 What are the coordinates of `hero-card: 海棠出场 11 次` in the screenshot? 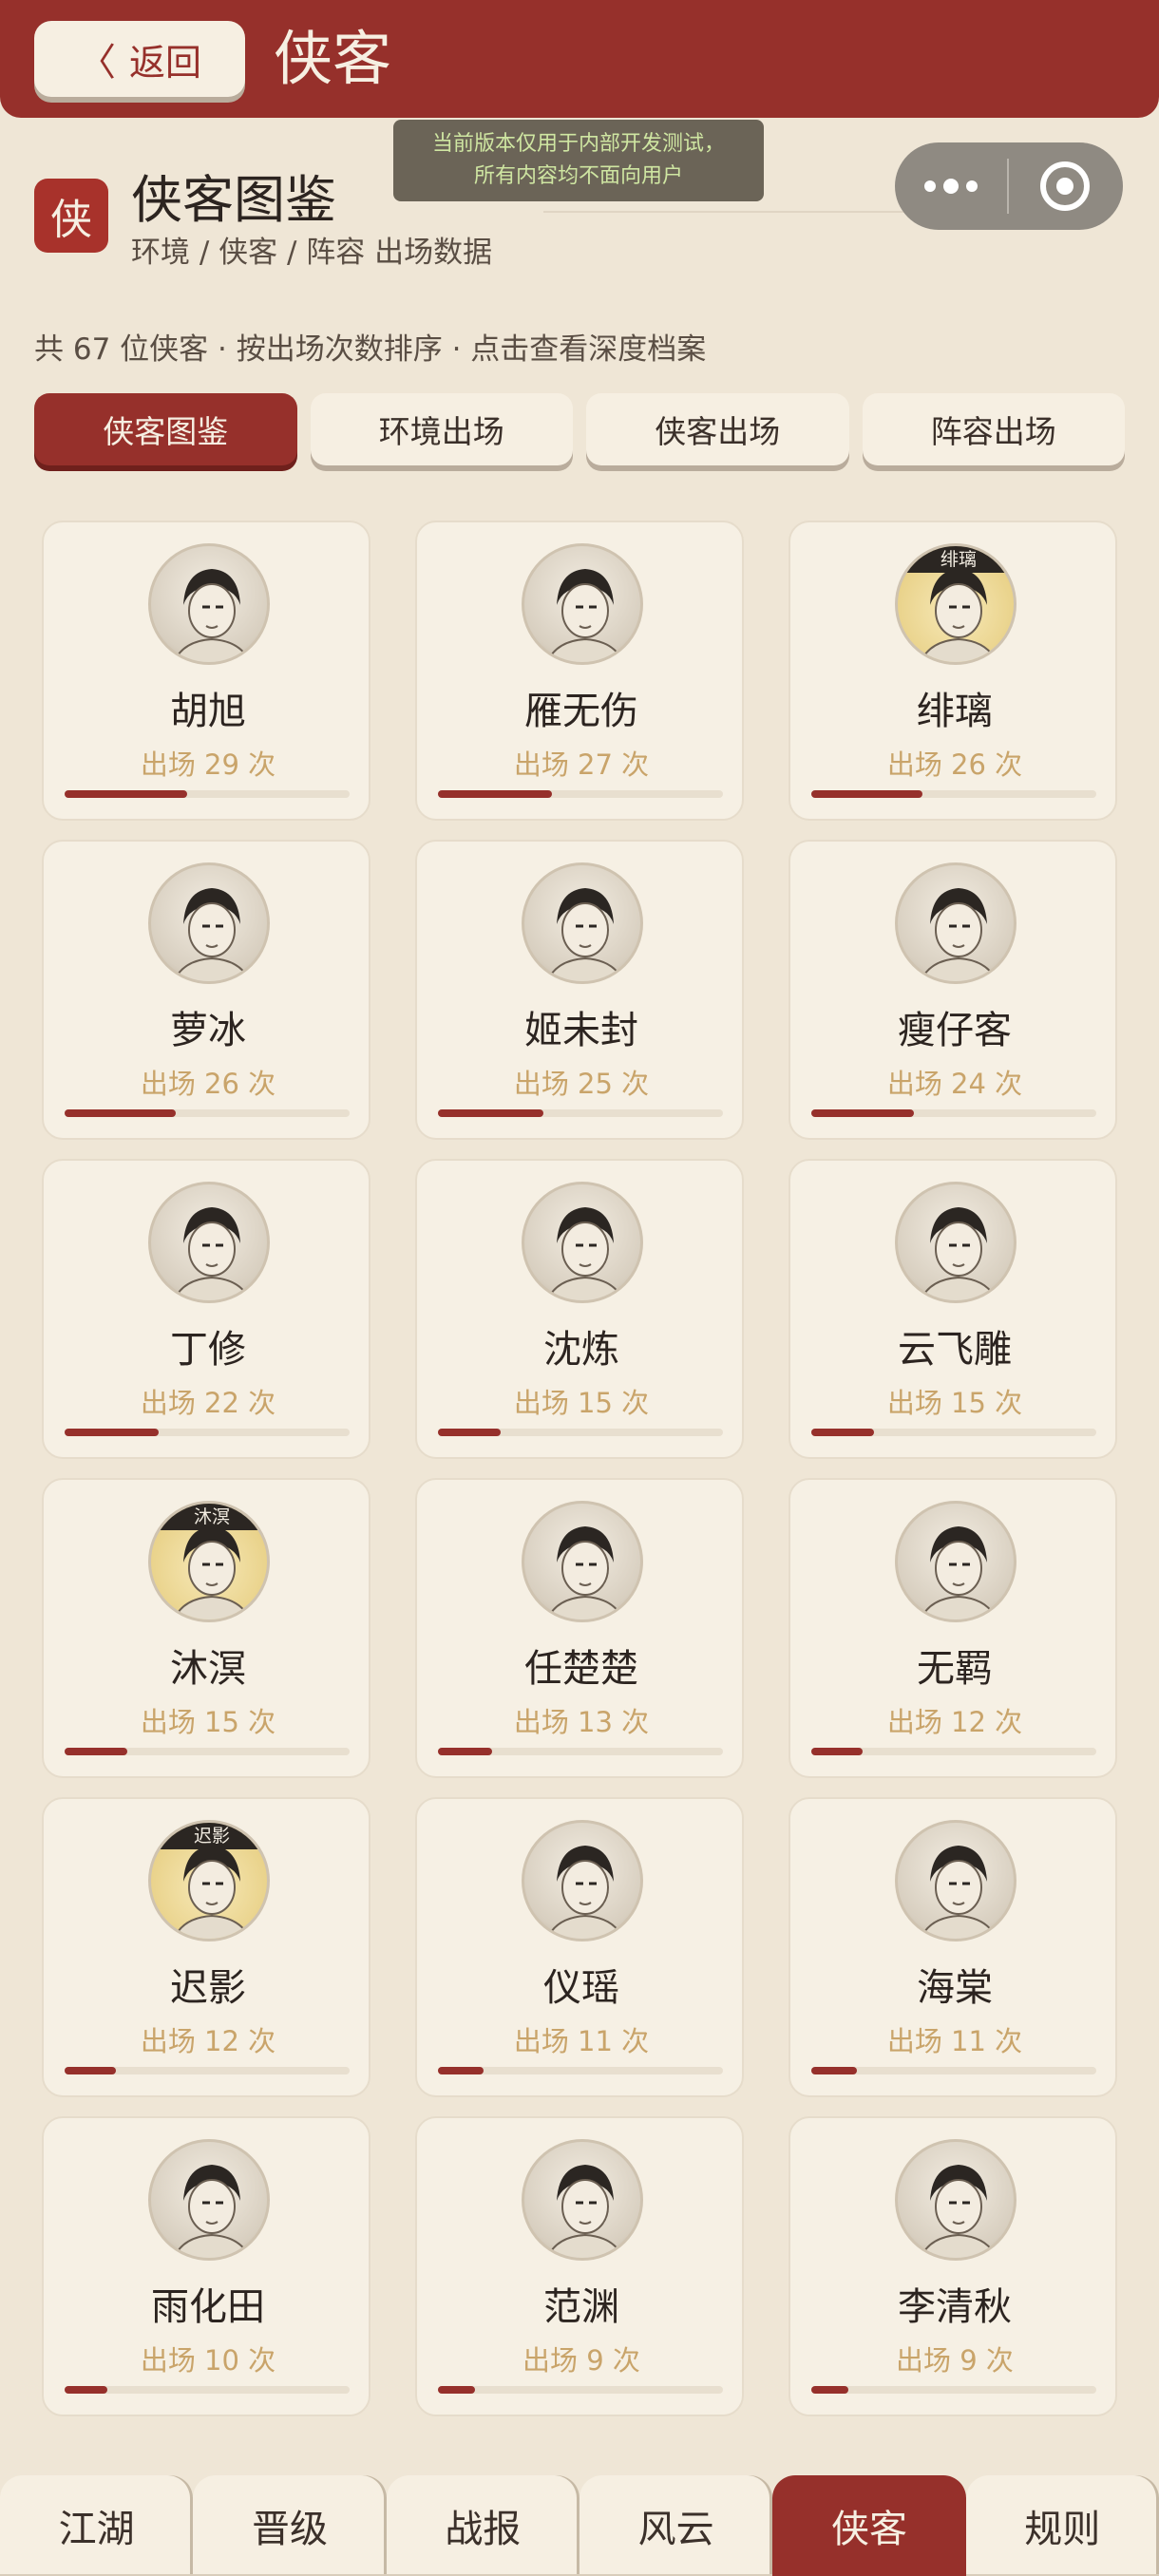 It's located at (952, 1947).